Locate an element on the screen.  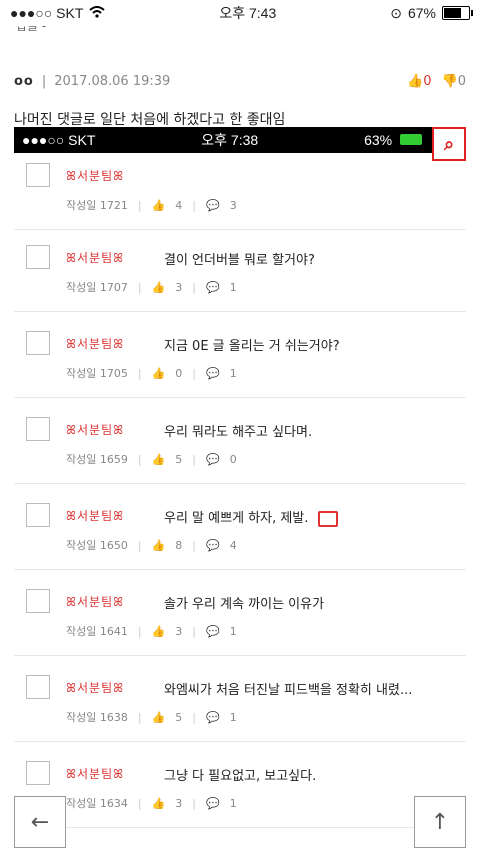
upvote-count: 0 is located at coordinates (427, 81).